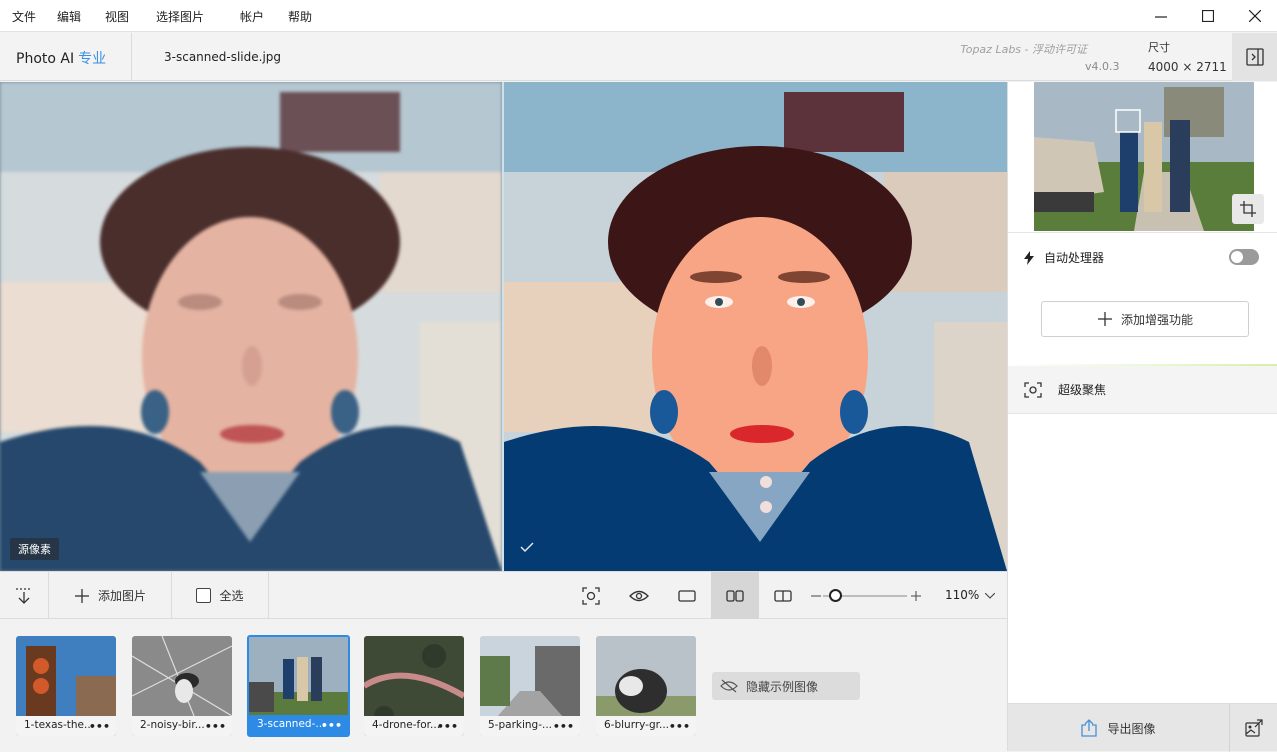 The width and height of the screenshot is (1277, 752). I want to click on add-enhancement-button: 添加增强功能, so click(1145, 319).